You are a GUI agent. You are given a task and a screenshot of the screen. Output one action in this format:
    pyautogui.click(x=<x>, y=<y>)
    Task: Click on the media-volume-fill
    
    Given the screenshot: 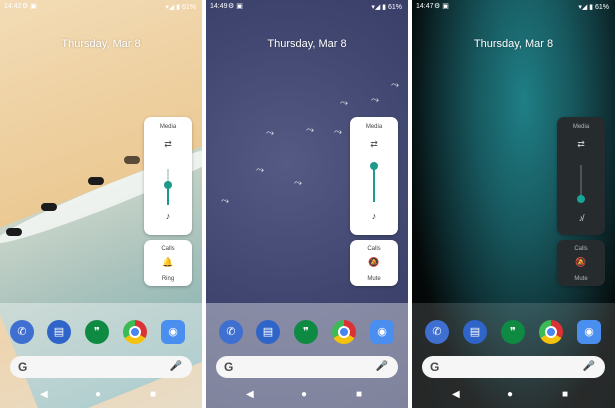 What is the action you would take?
    pyautogui.click(x=374, y=184)
    